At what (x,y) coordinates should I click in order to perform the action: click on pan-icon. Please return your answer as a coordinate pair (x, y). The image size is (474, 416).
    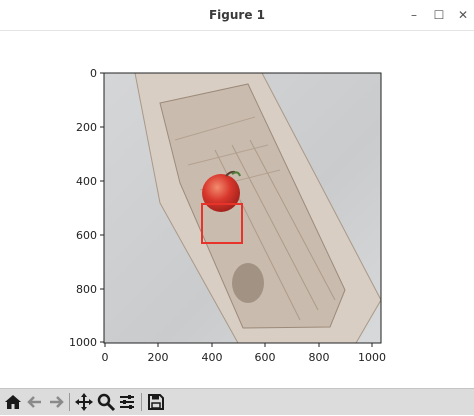
    Looking at the image, I should click on (84, 402).